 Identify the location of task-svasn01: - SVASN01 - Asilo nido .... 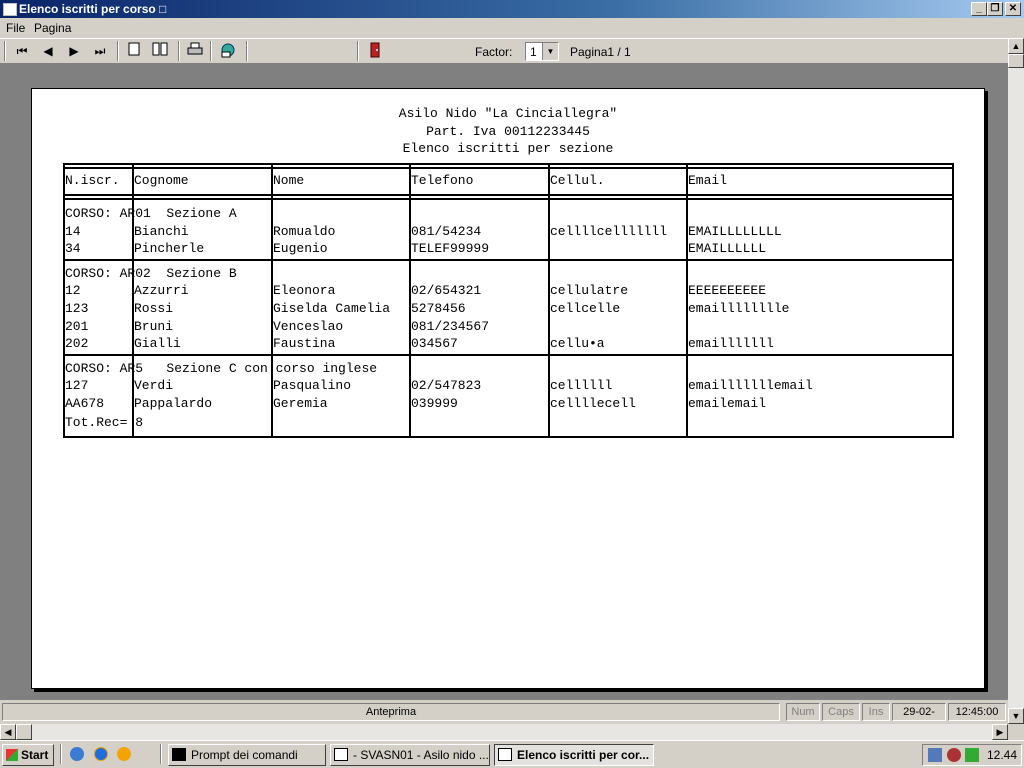
(410, 755).